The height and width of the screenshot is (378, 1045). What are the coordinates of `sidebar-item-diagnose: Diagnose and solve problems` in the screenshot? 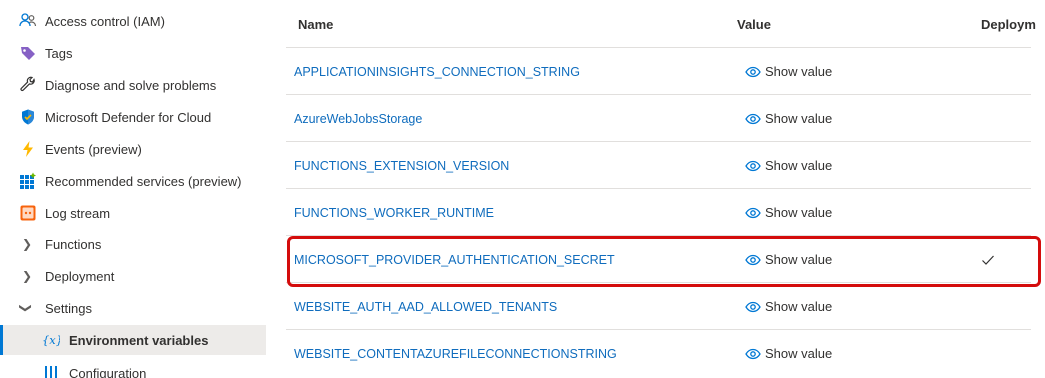 It's located at (133, 85).